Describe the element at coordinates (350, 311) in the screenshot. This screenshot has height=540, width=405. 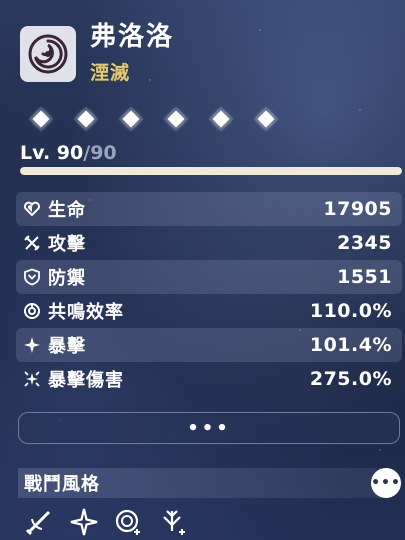
I see `stat-value: 110.0%` at that location.